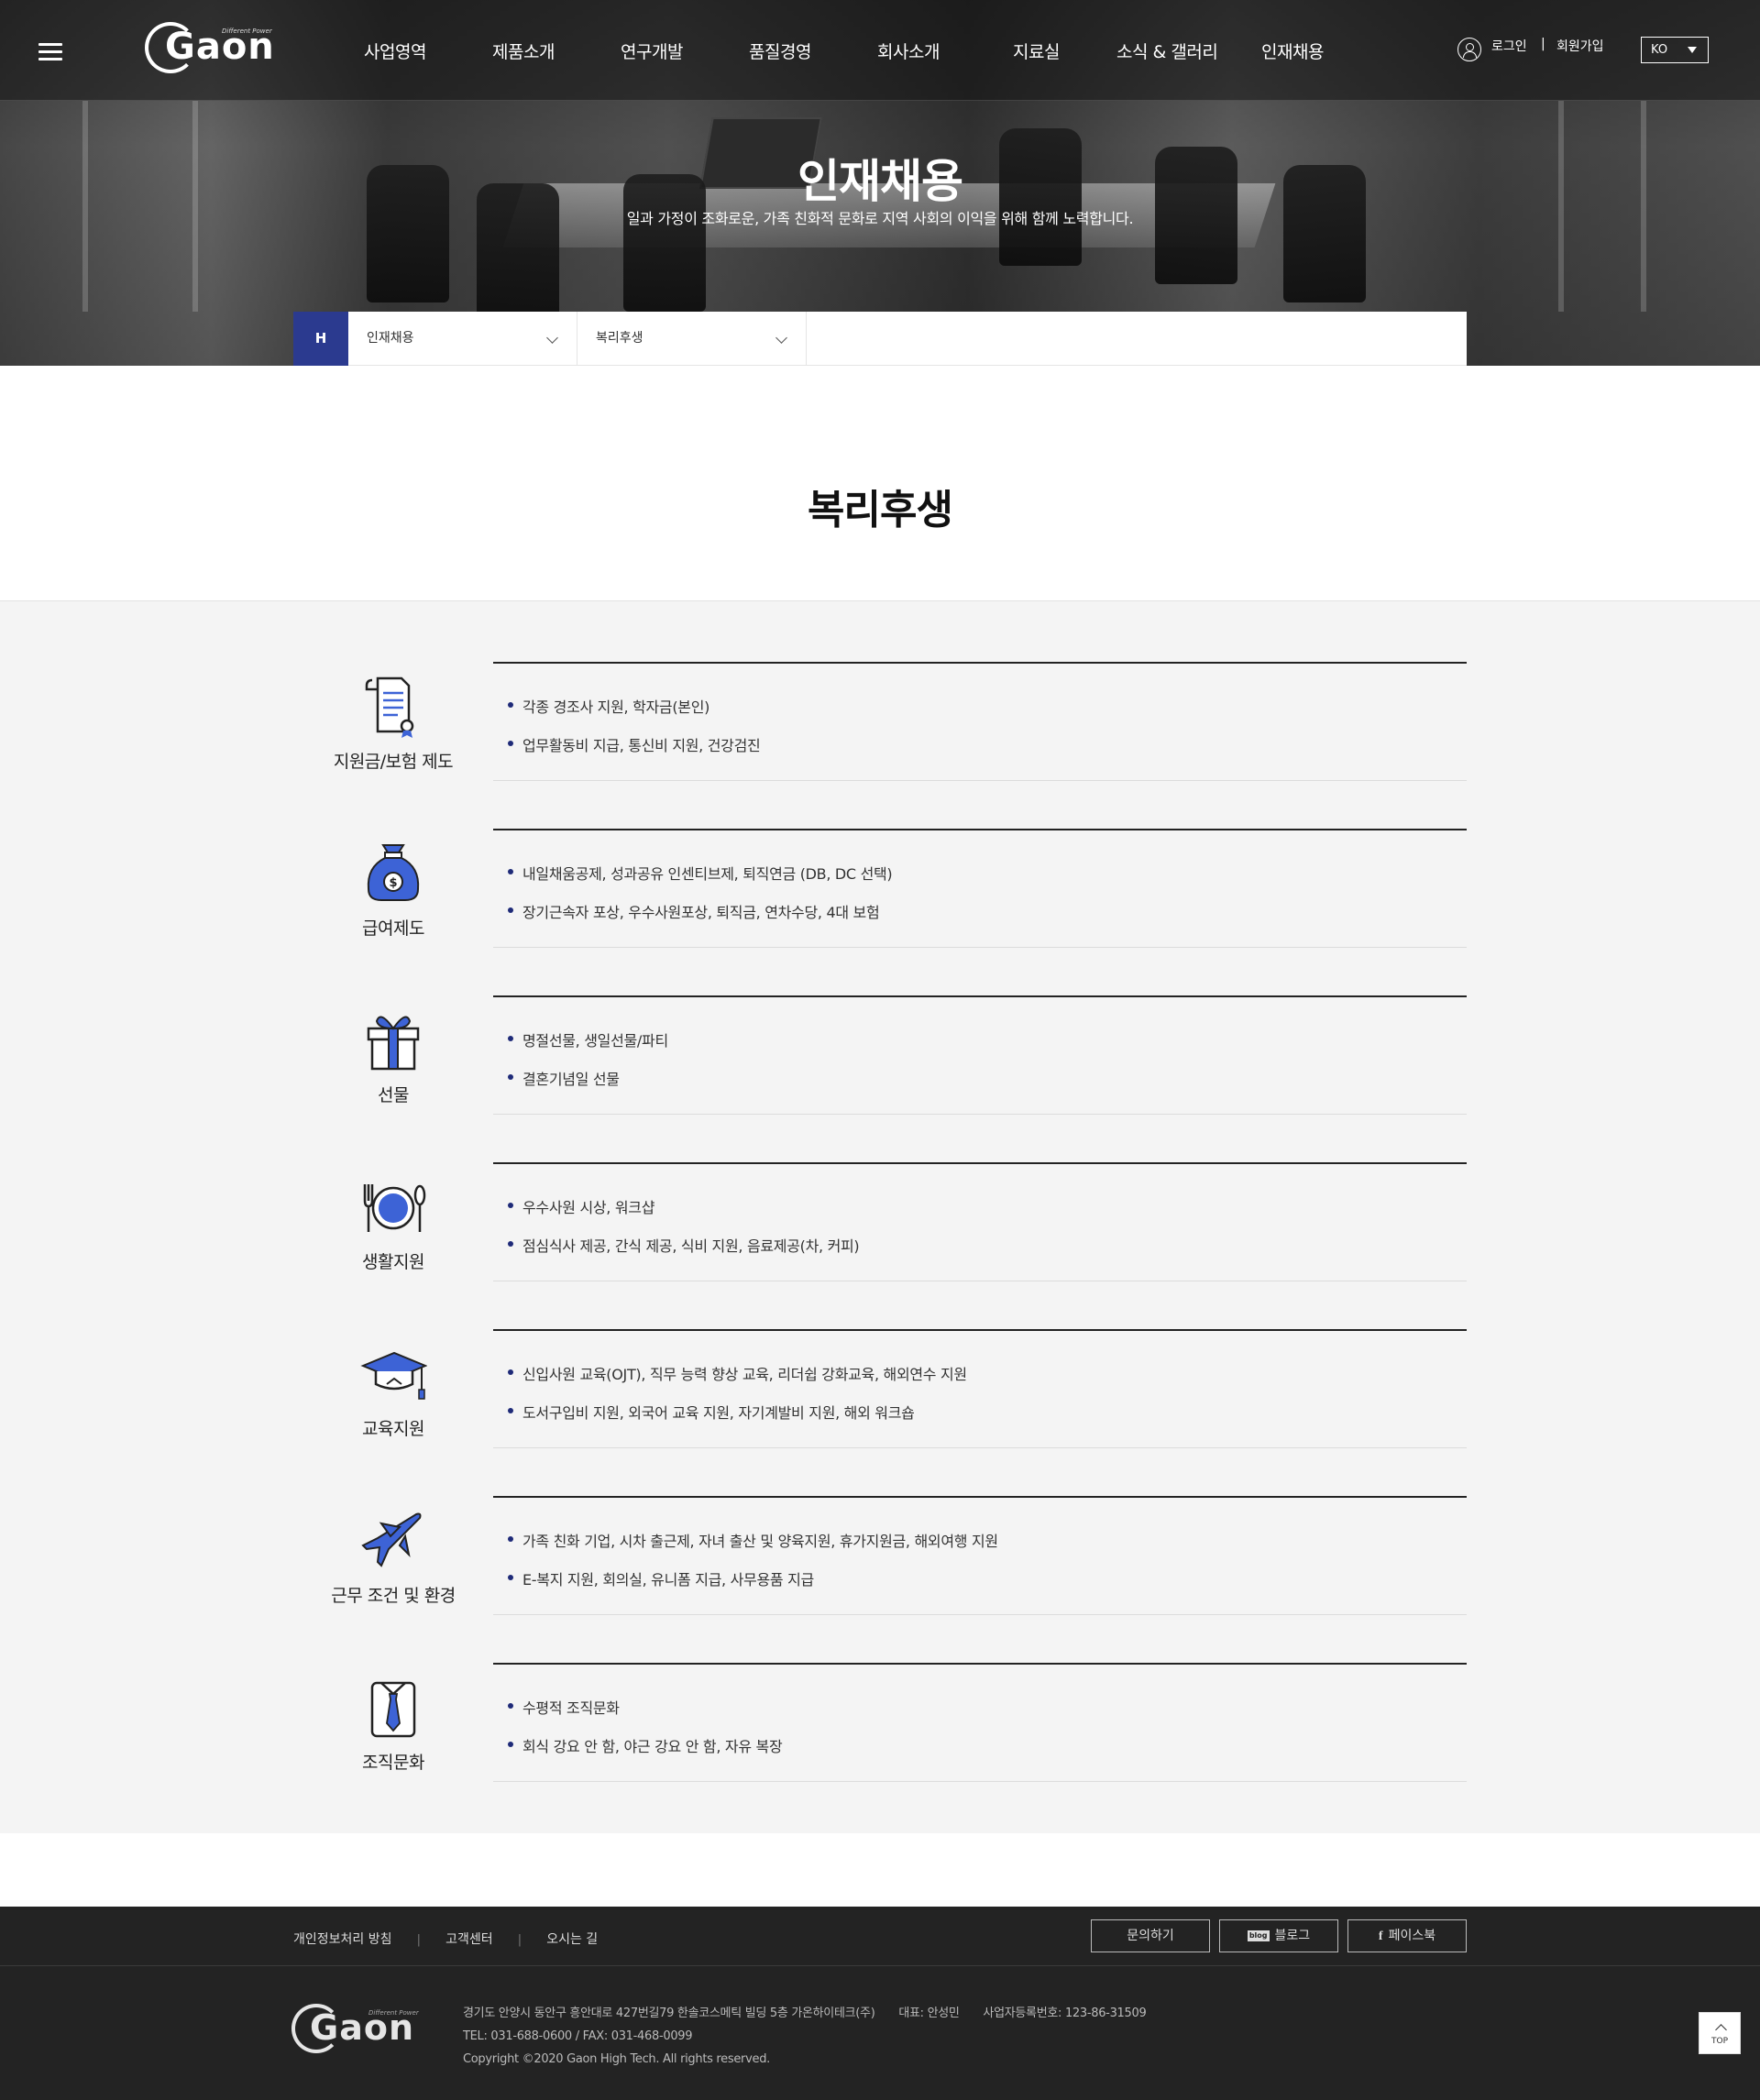 Image resolution: width=1760 pixels, height=2100 pixels. I want to click on facebook-button: f 페이스북, so click(1407, 1935).